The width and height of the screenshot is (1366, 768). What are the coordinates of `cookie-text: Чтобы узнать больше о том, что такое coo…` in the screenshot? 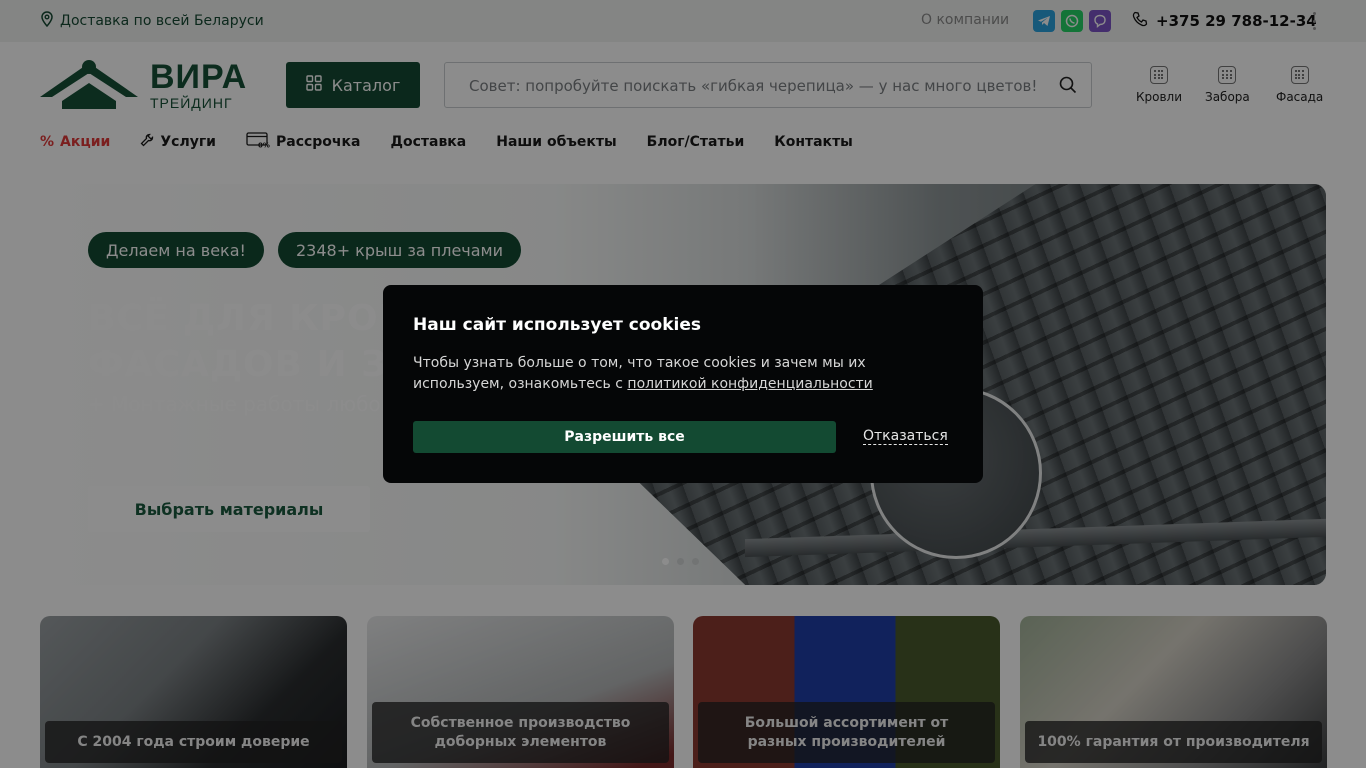 It's located at (673, 374).